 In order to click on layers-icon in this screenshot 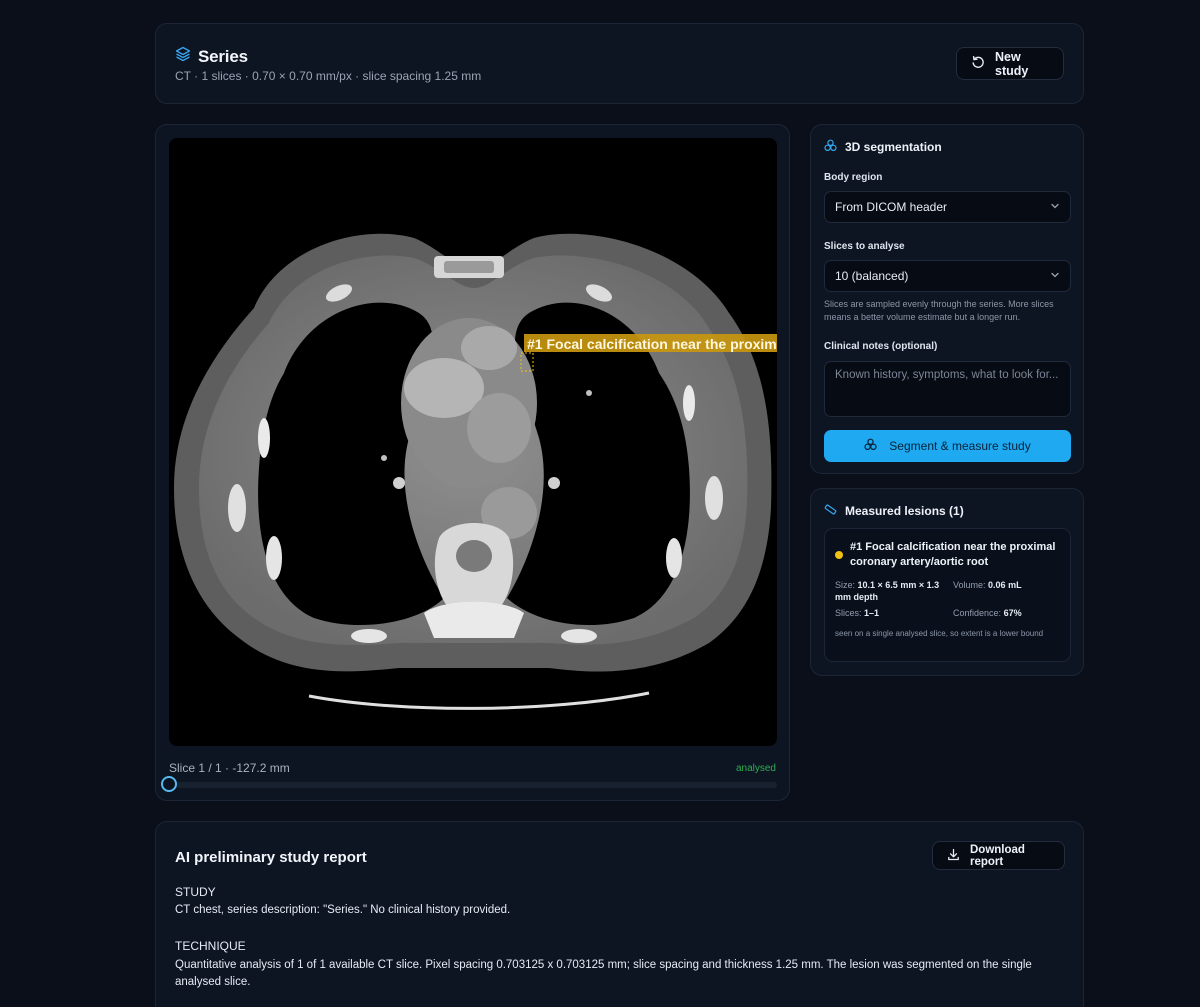, I will do `click(183, 56)`.